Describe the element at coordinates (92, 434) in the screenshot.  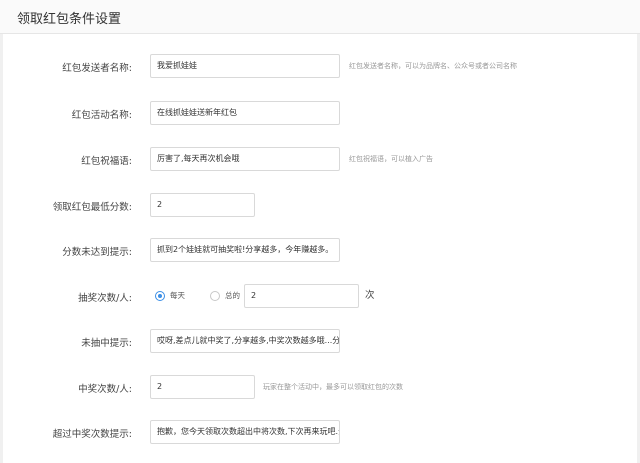
I see `exceed-wins-tip-label: 超过中奖次数提示:` at that location.